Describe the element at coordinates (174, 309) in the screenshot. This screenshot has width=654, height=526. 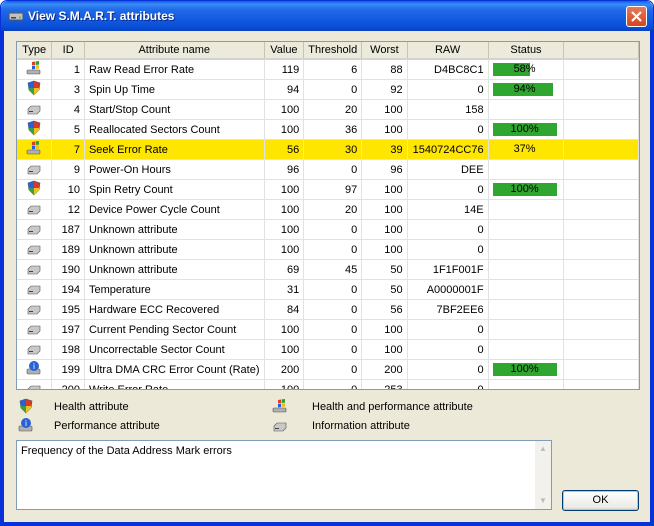
I see `cell-attribute-name: Hardware ECC Recovered` at that location.